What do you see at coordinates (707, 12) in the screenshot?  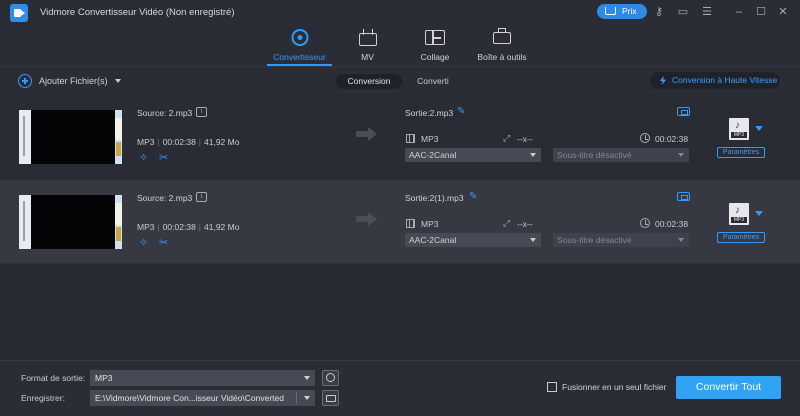 I see `menu-icon: ☰` at bounding box center [707, 12].